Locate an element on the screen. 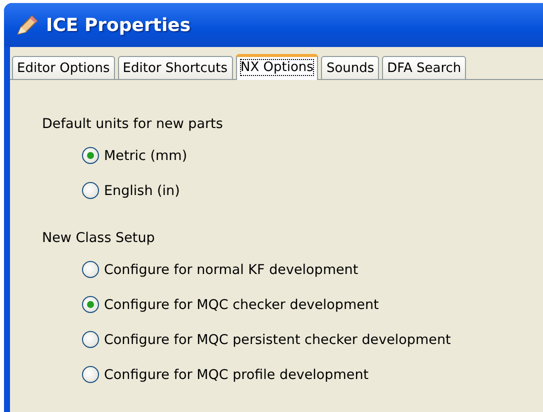 This screenshot has width=543, height=412. tab: Editor Options is located at coordinates (63, 67).